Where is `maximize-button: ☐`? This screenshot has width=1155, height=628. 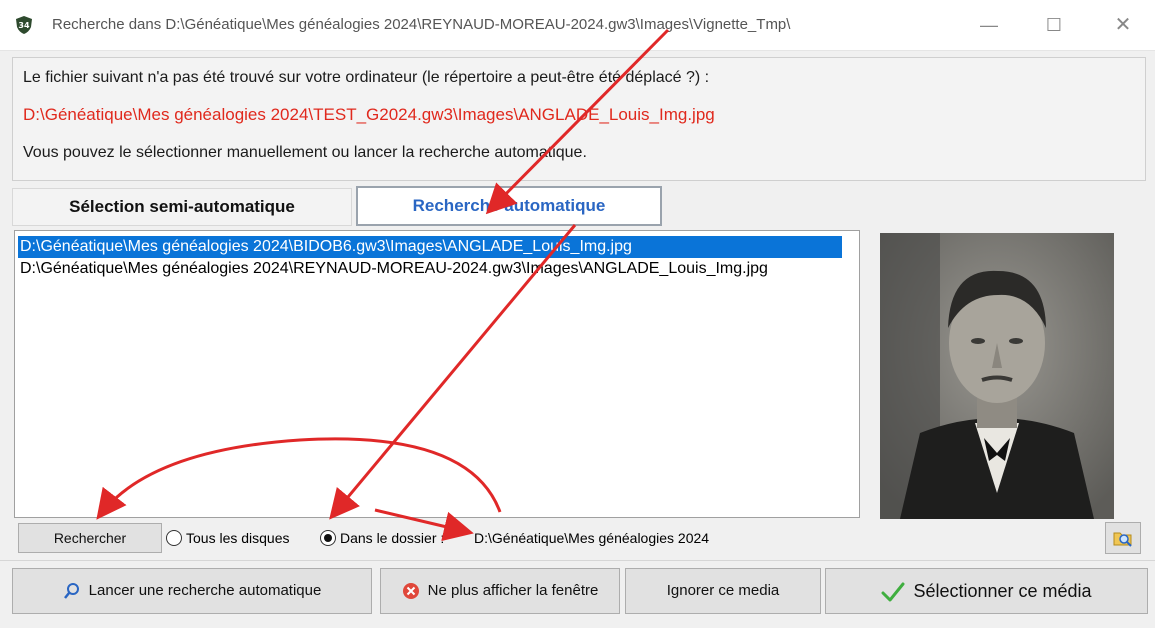 maximize-button: ☐ is located at coordinates (1054, 25).